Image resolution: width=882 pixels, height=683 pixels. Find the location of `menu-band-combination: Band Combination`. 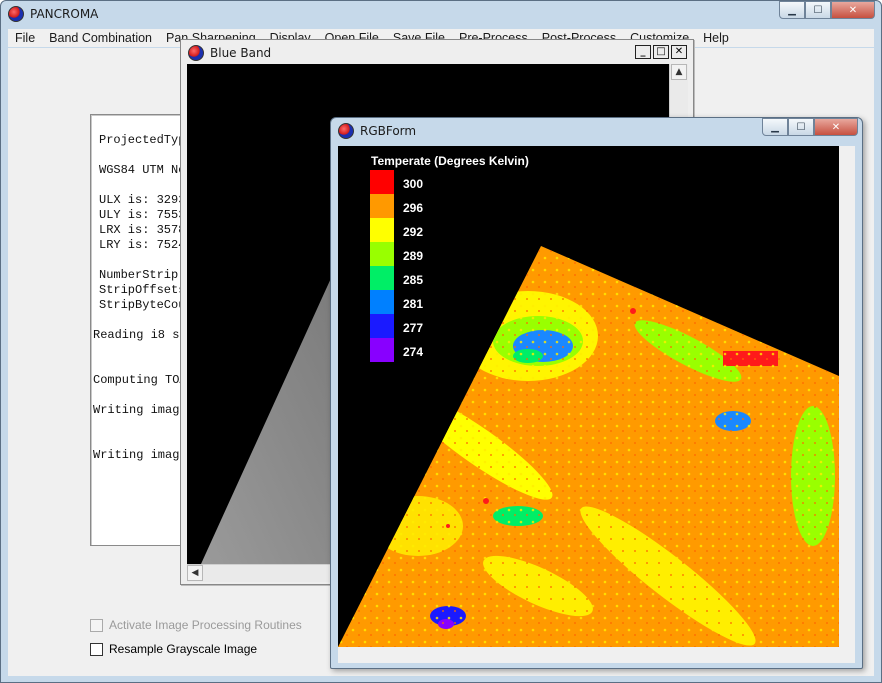

menu-band-combination: Band Combination is located at coordinates (100, 38).